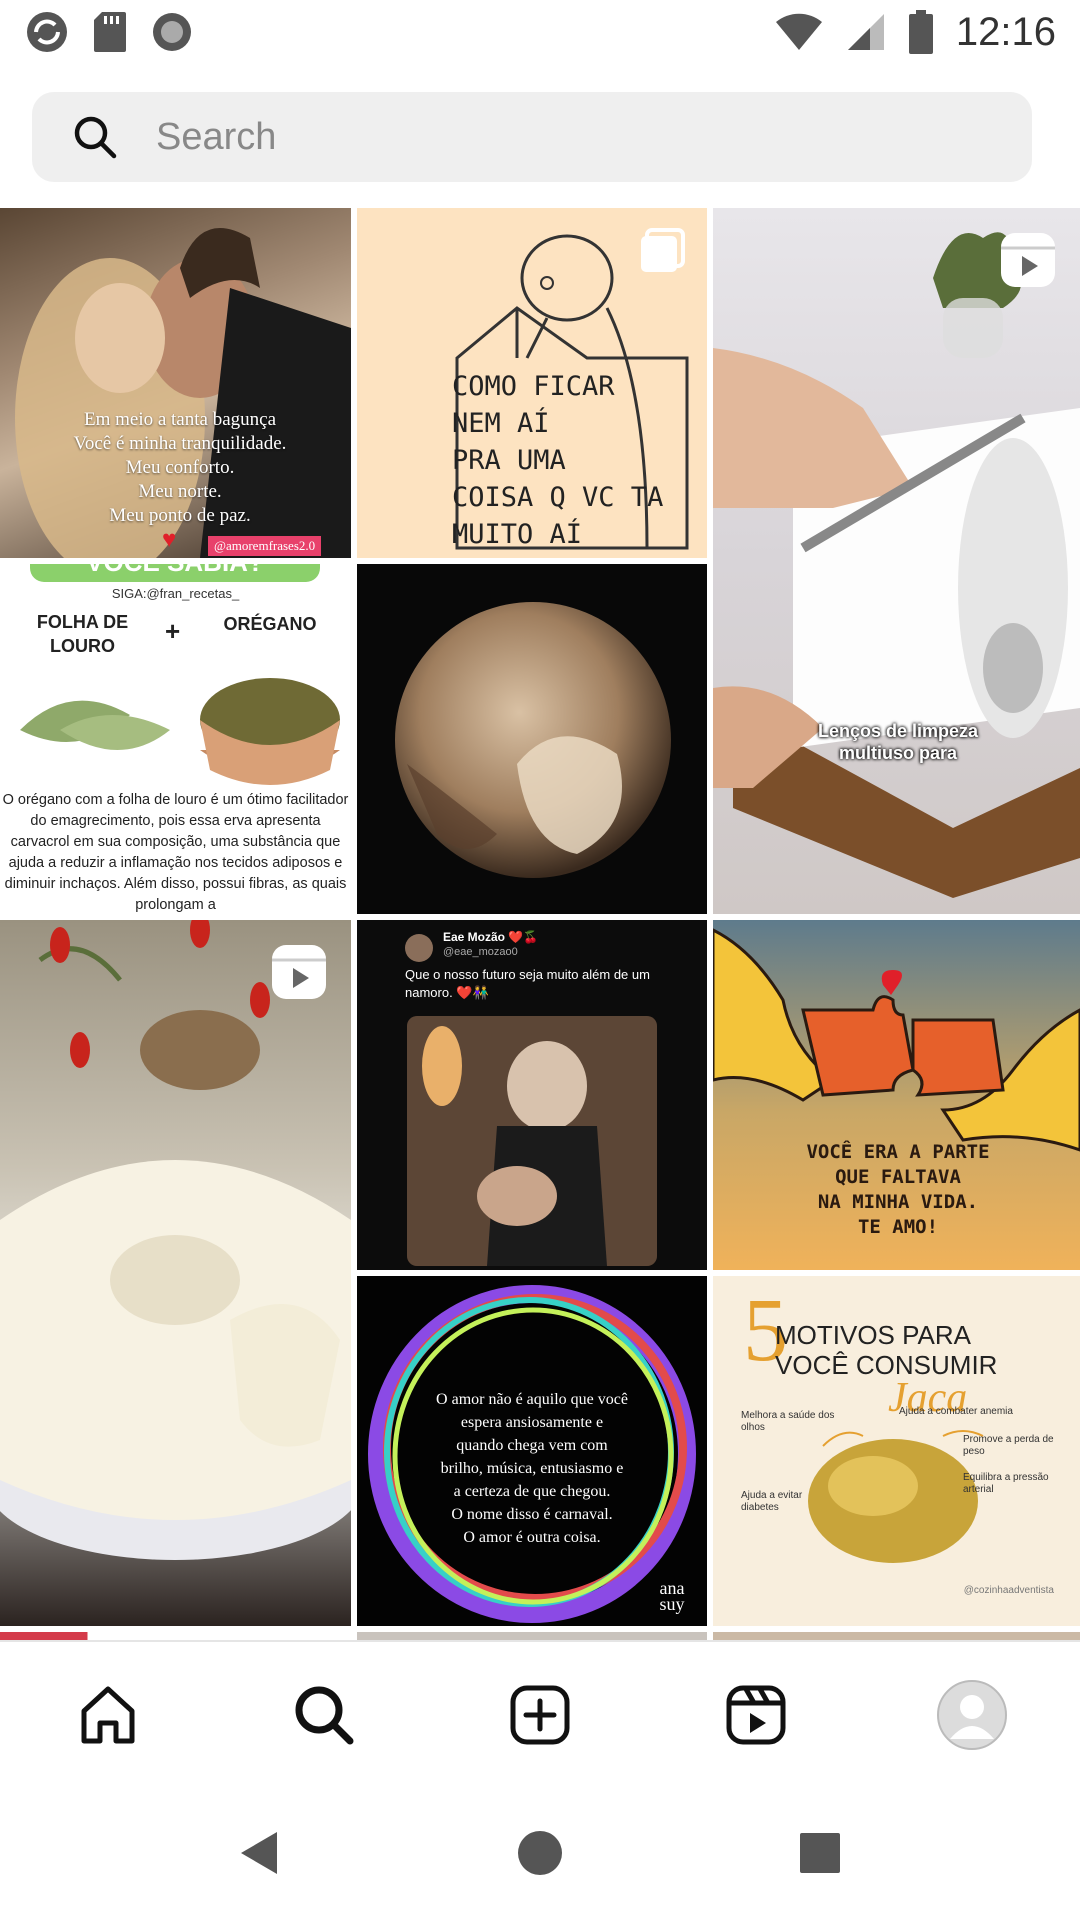  Describe the element at coordinates (173, 631) in the screenshot. I see `plus-label: +` at that location.